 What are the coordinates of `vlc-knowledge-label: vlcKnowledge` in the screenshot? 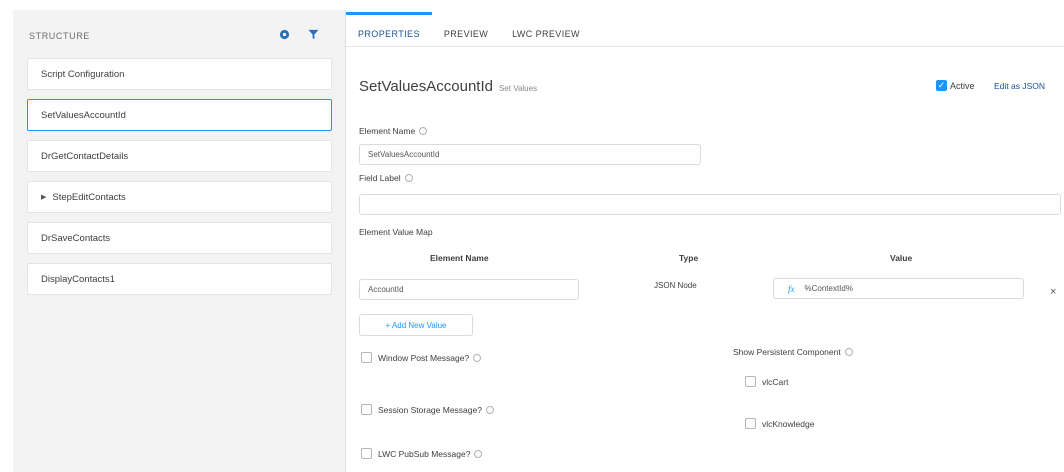 It's located at (788, 423).